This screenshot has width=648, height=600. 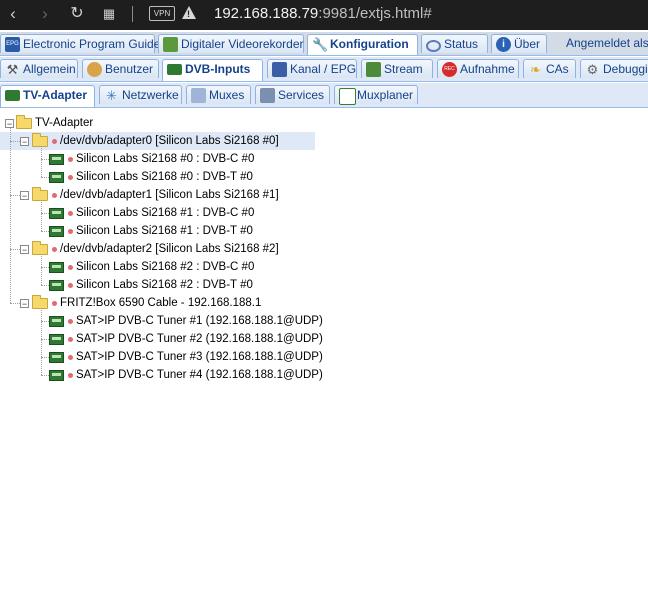 I want to click on tuner-node: Silicon Labs Si2168 #0 : DVB-C #0, so click(x=160, y=159).